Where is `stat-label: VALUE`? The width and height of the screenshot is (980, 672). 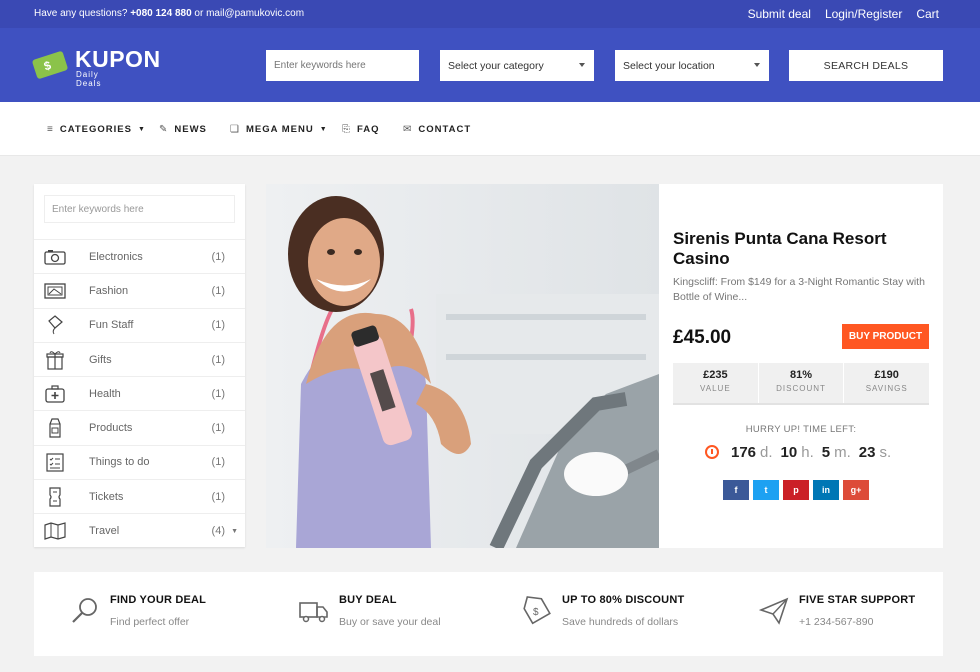 stat-label: VALUE is located at coordinates (715, 388).